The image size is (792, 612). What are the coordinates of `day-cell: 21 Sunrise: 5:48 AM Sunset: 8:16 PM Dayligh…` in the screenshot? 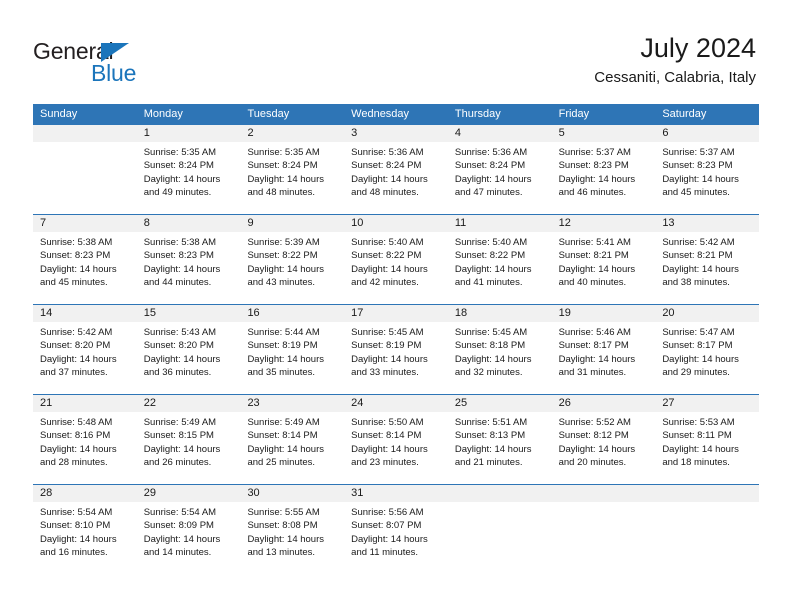 It's located at (85, 439).